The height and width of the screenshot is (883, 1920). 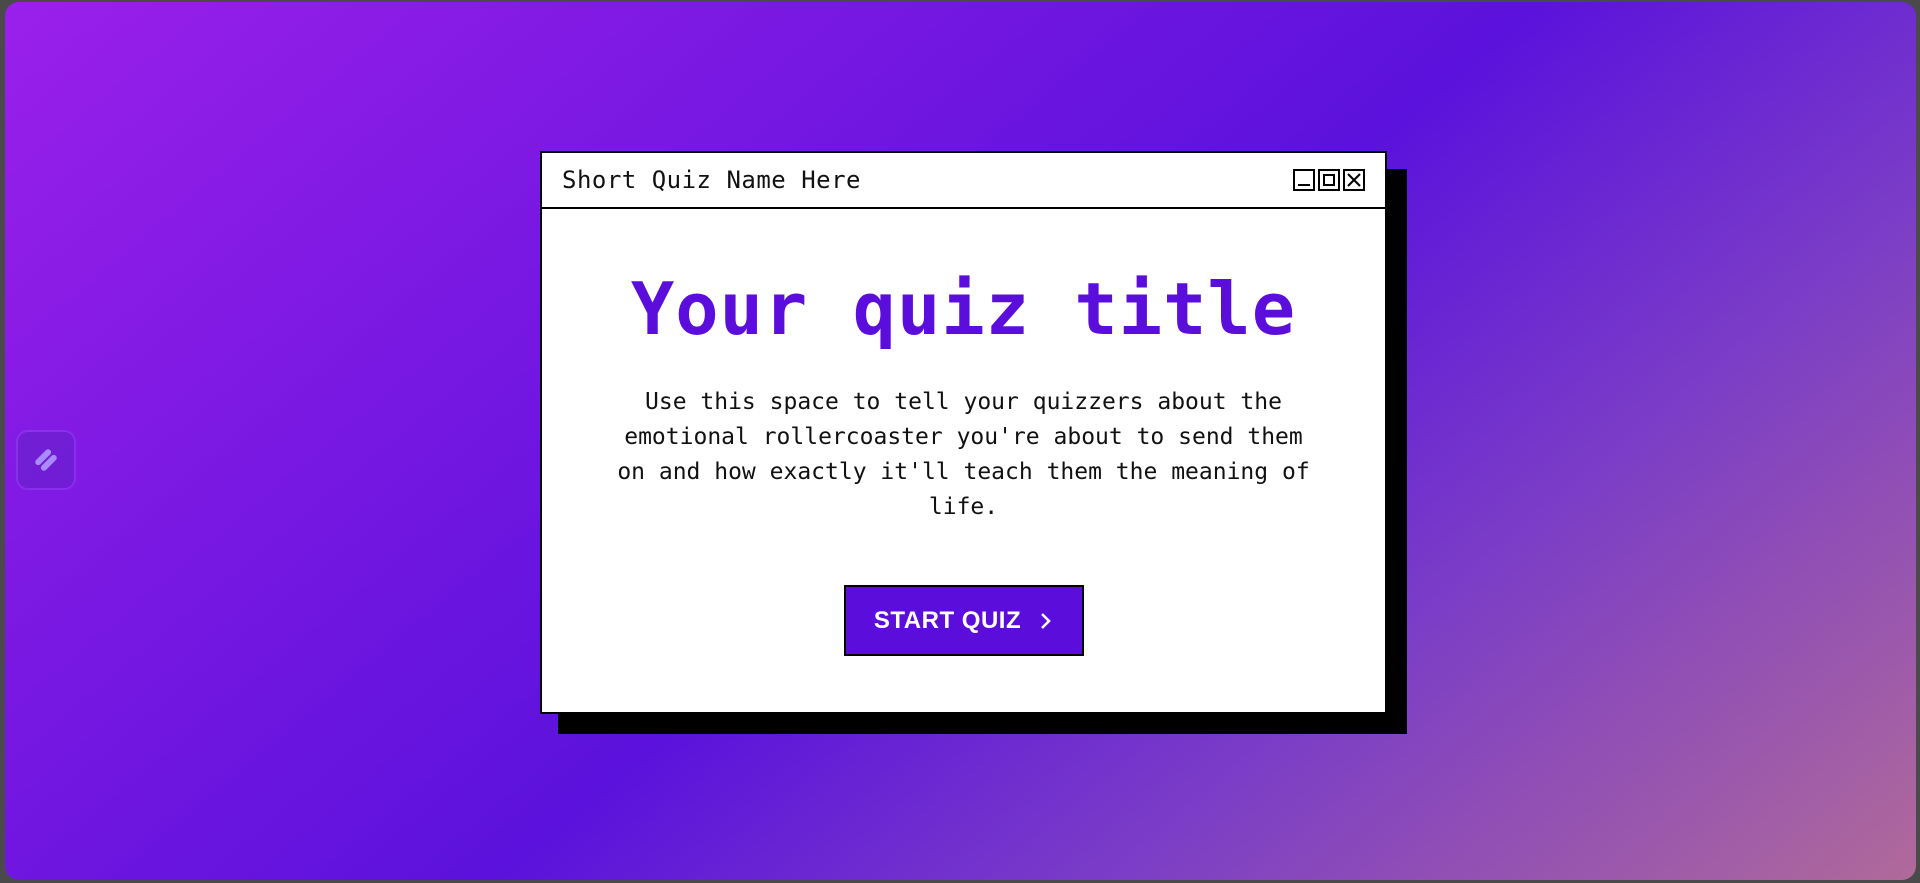 What do you see at coordinates (711, 180) in the screenshot?
I see `window-title: Short Quiz Name Here` at bounding box center [711, 180].